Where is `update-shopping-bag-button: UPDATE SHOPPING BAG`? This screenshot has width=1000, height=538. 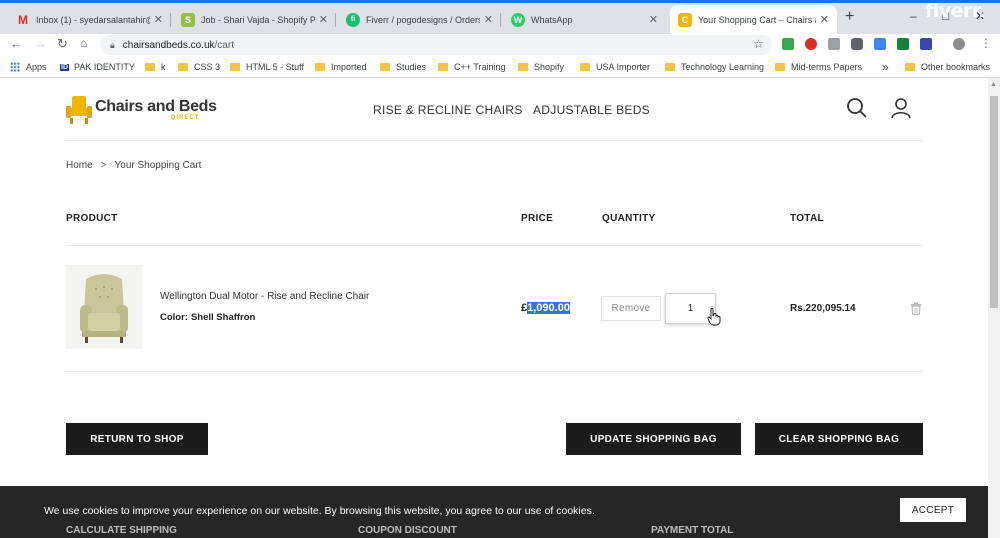
update-shopping-bag-button: UPDATE SHOPPING BAG is located at coordinates (653, 439).